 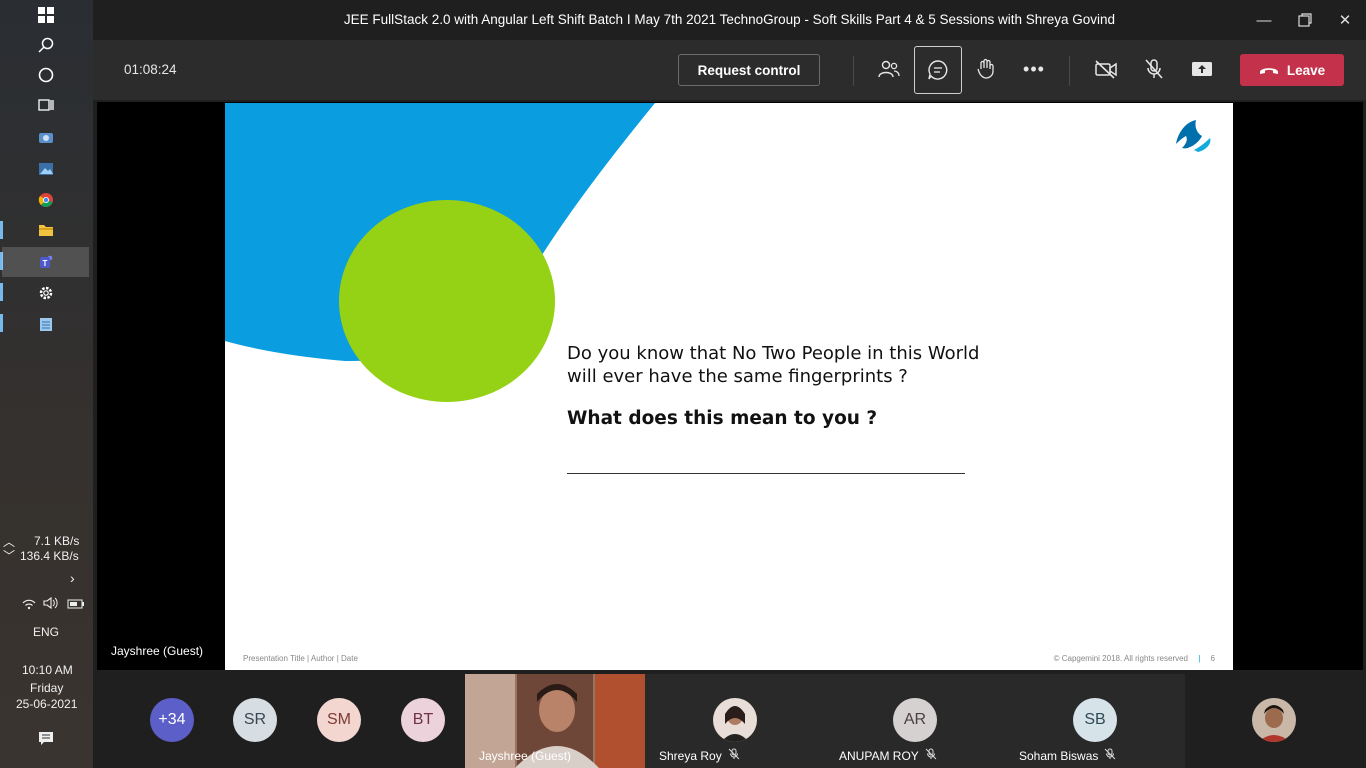 I want to click on teams-taskbar-icon: T, so click(x=45, y=262).